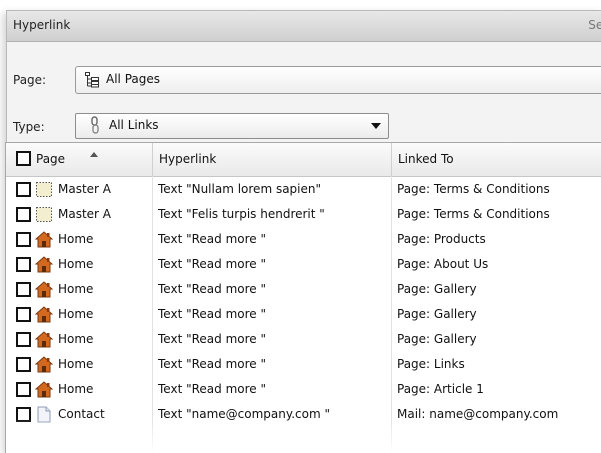  What do you see at coordinates (594, 25) in the screenshot?
I see `panel-title-right-text: Set` at bounding box center [594, 25].